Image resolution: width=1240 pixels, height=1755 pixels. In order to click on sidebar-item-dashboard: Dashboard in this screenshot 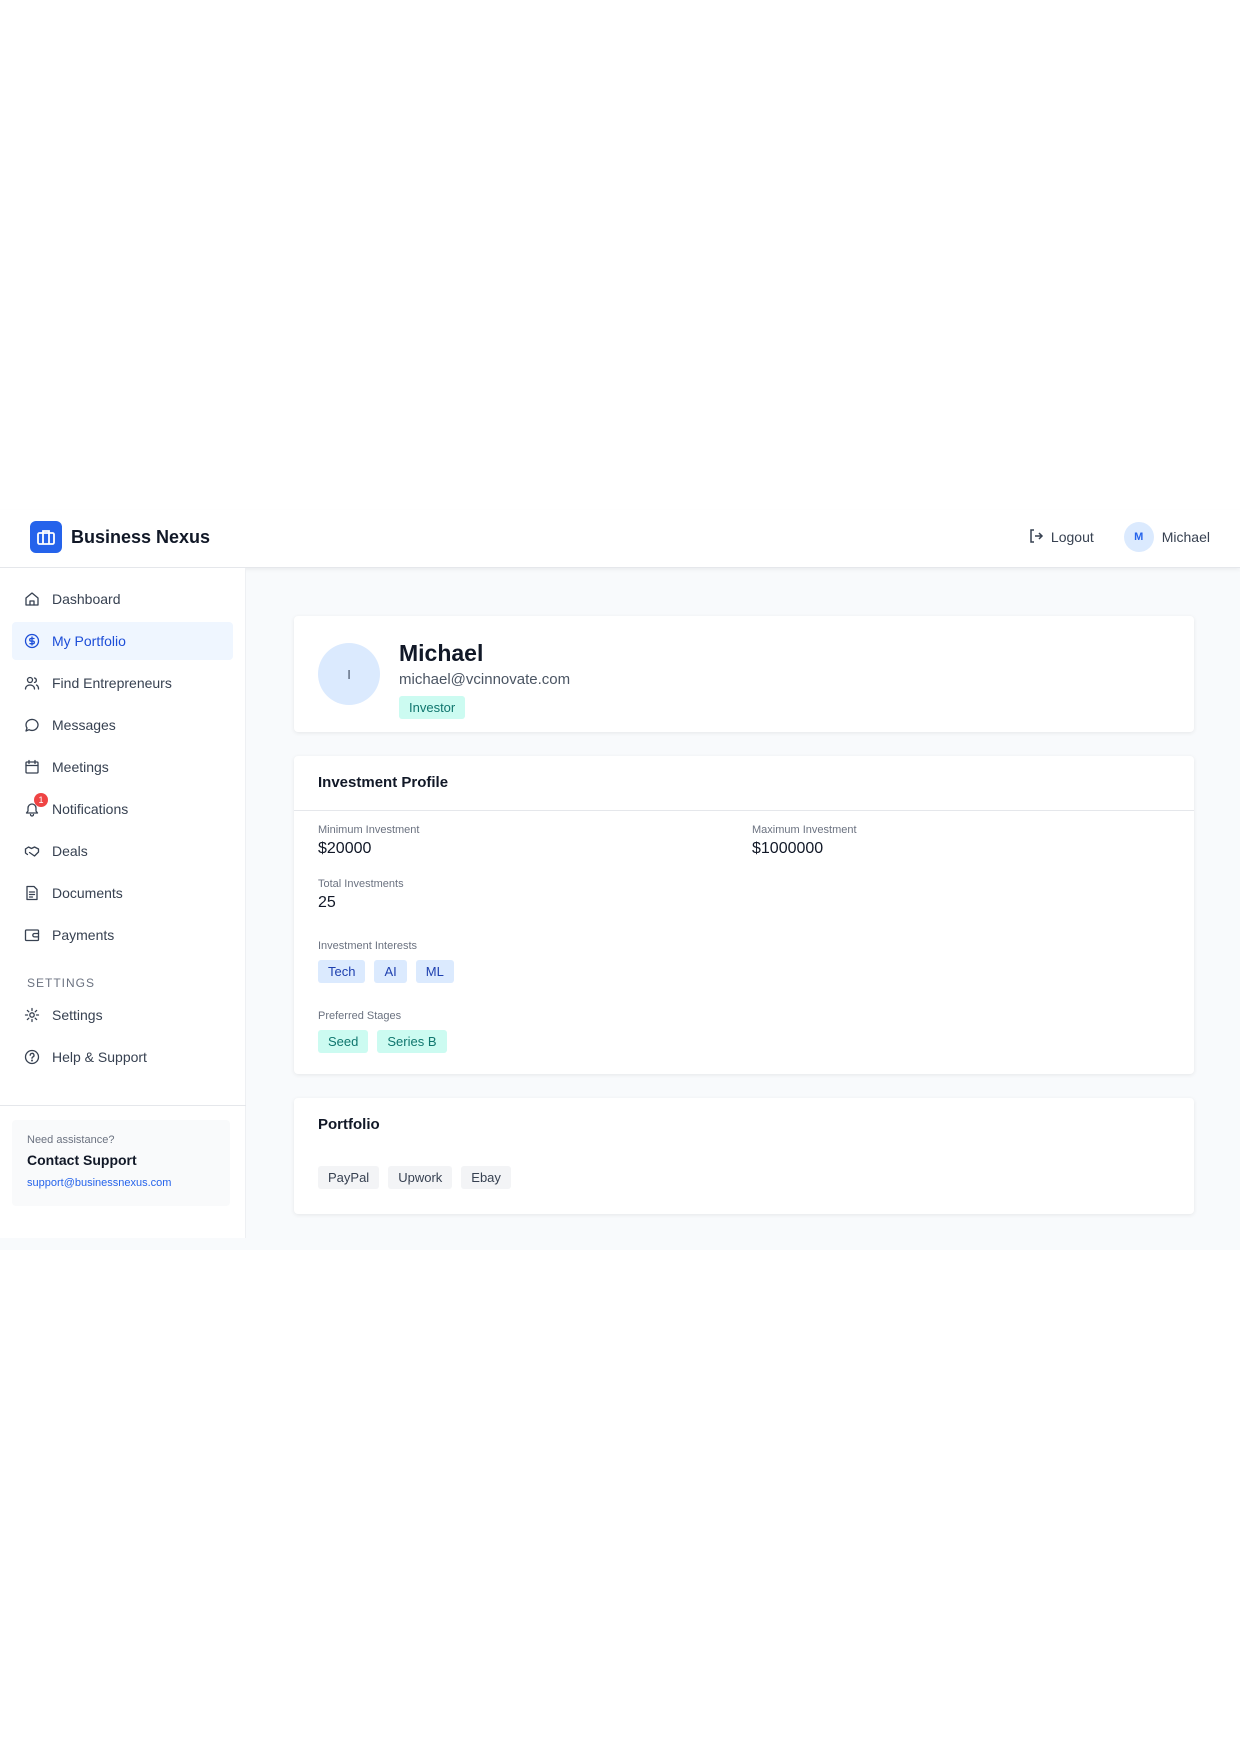, I will do `click(122, 599)`.